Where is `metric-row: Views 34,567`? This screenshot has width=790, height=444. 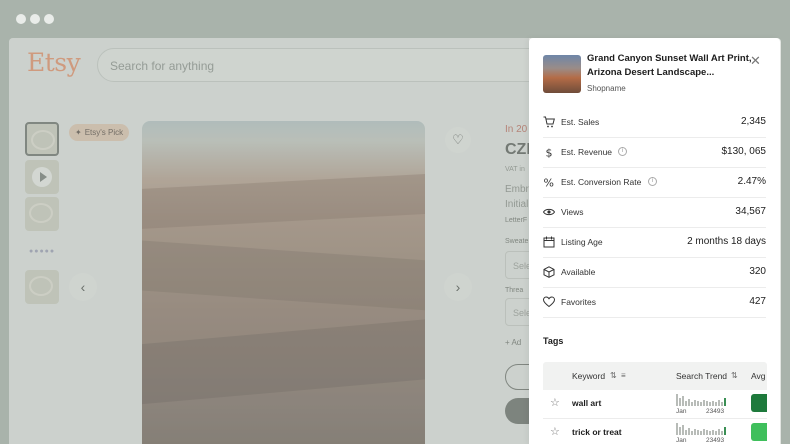
metric-row: Views 34,567 is located at coordinates (654, 213).